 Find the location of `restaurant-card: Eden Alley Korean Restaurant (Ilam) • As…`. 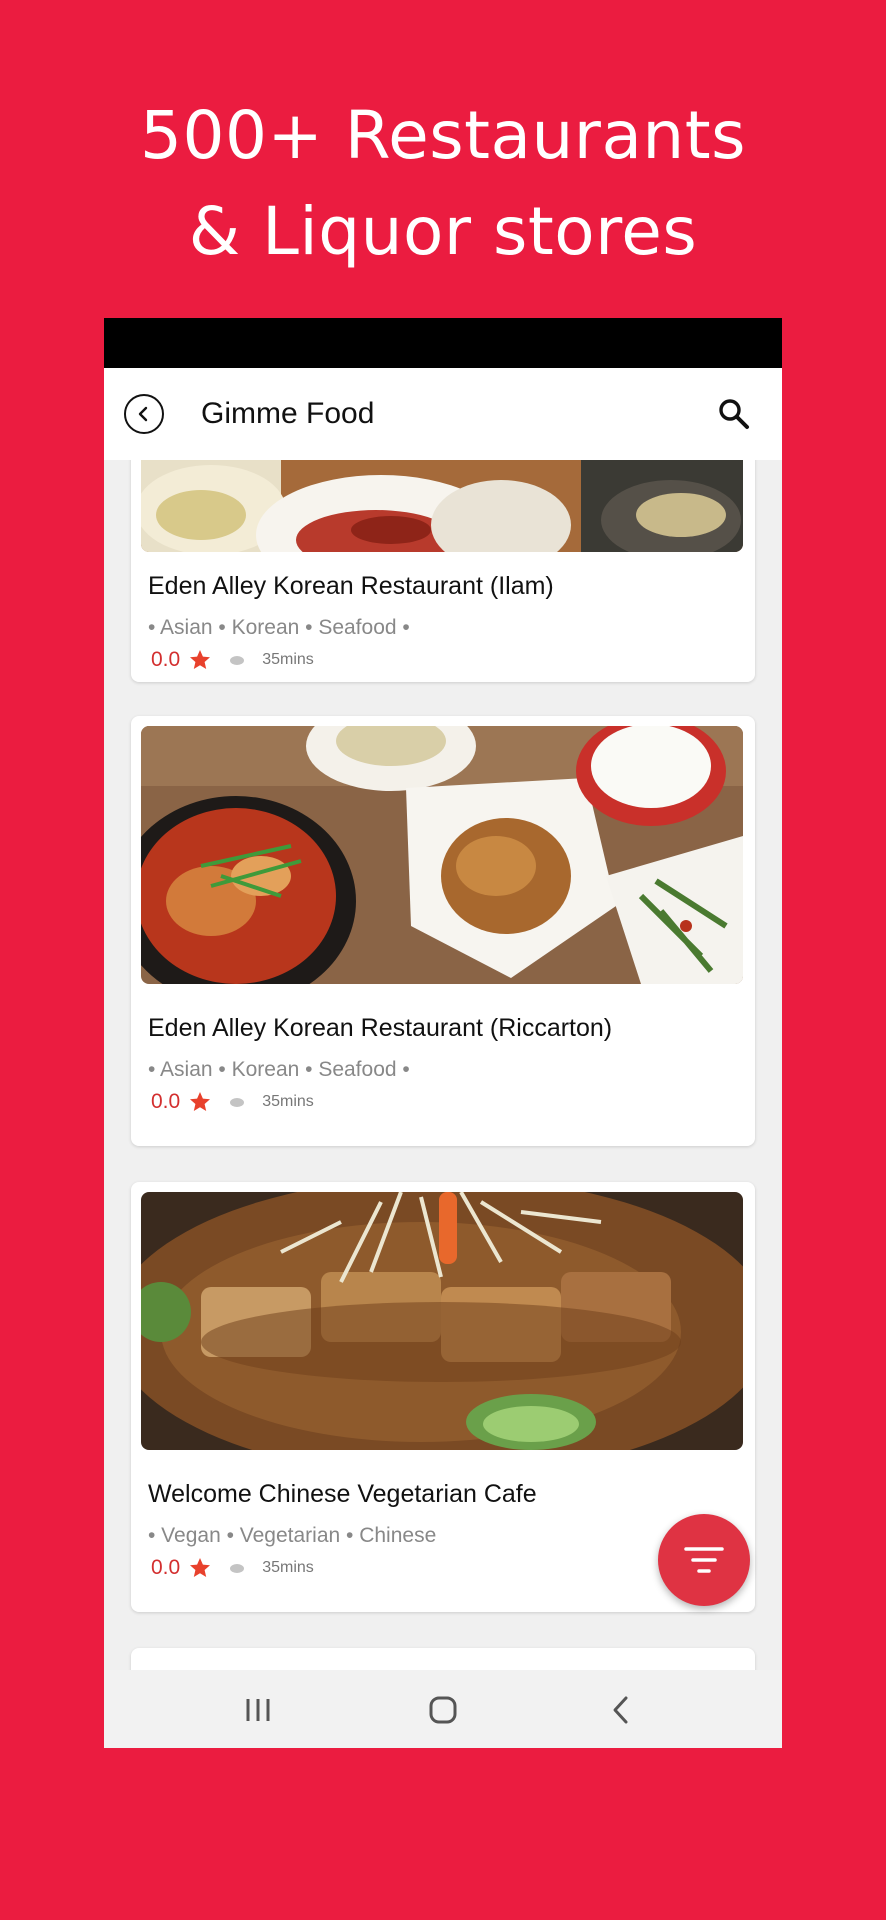

restaurant-card: Eden Alley Korean Restaurant (Ilam) • As… is located at coordinates (443, 571).